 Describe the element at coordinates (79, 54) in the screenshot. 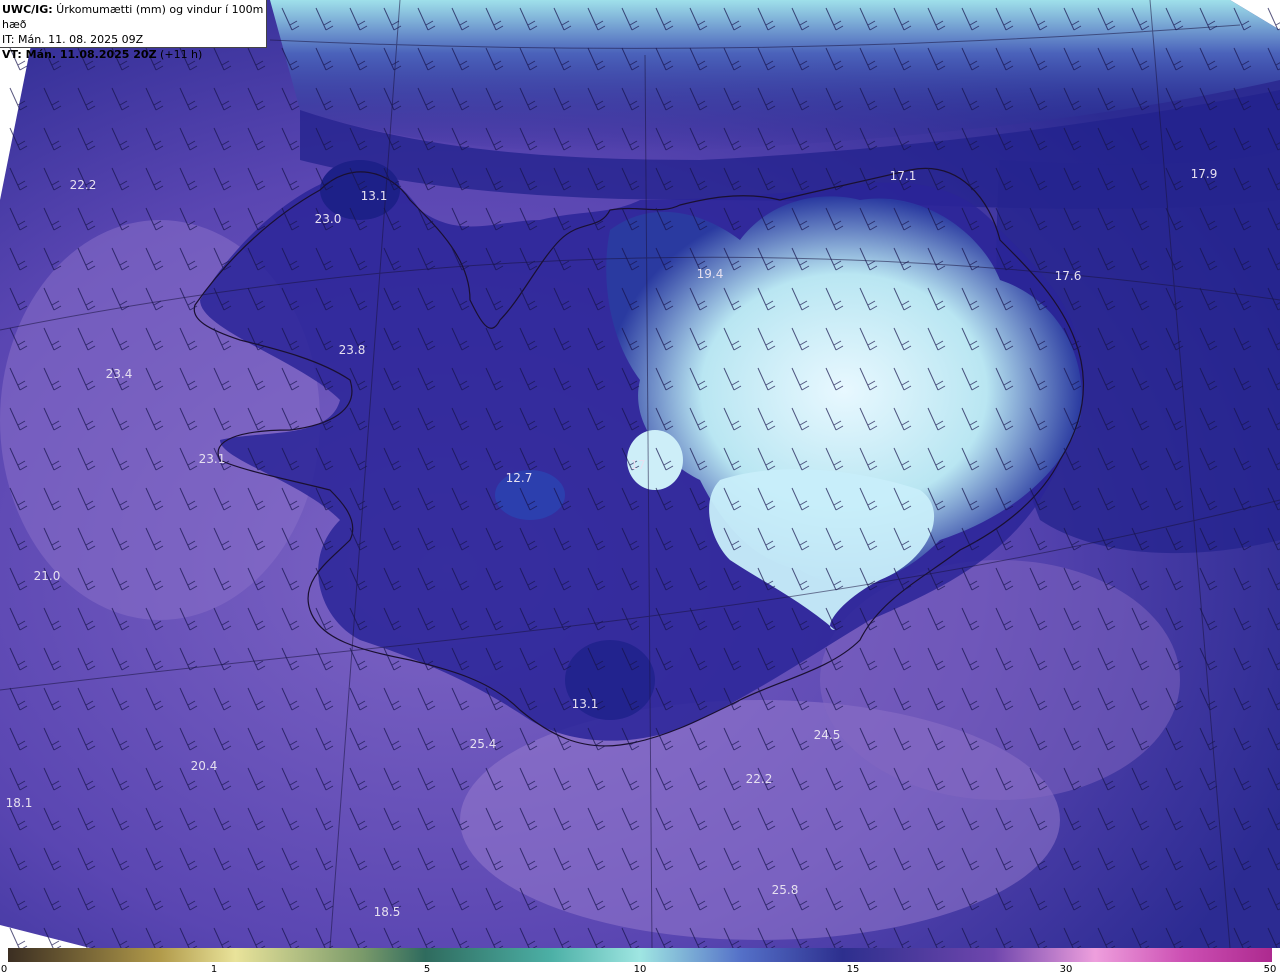

I see `valid-time: VT: Mán. 11.08.2025 20Z` at that location.